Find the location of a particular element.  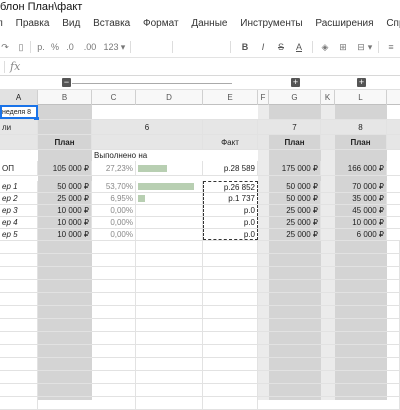

chevron-down-icon: ▾ is located at coordinates (370, 47).